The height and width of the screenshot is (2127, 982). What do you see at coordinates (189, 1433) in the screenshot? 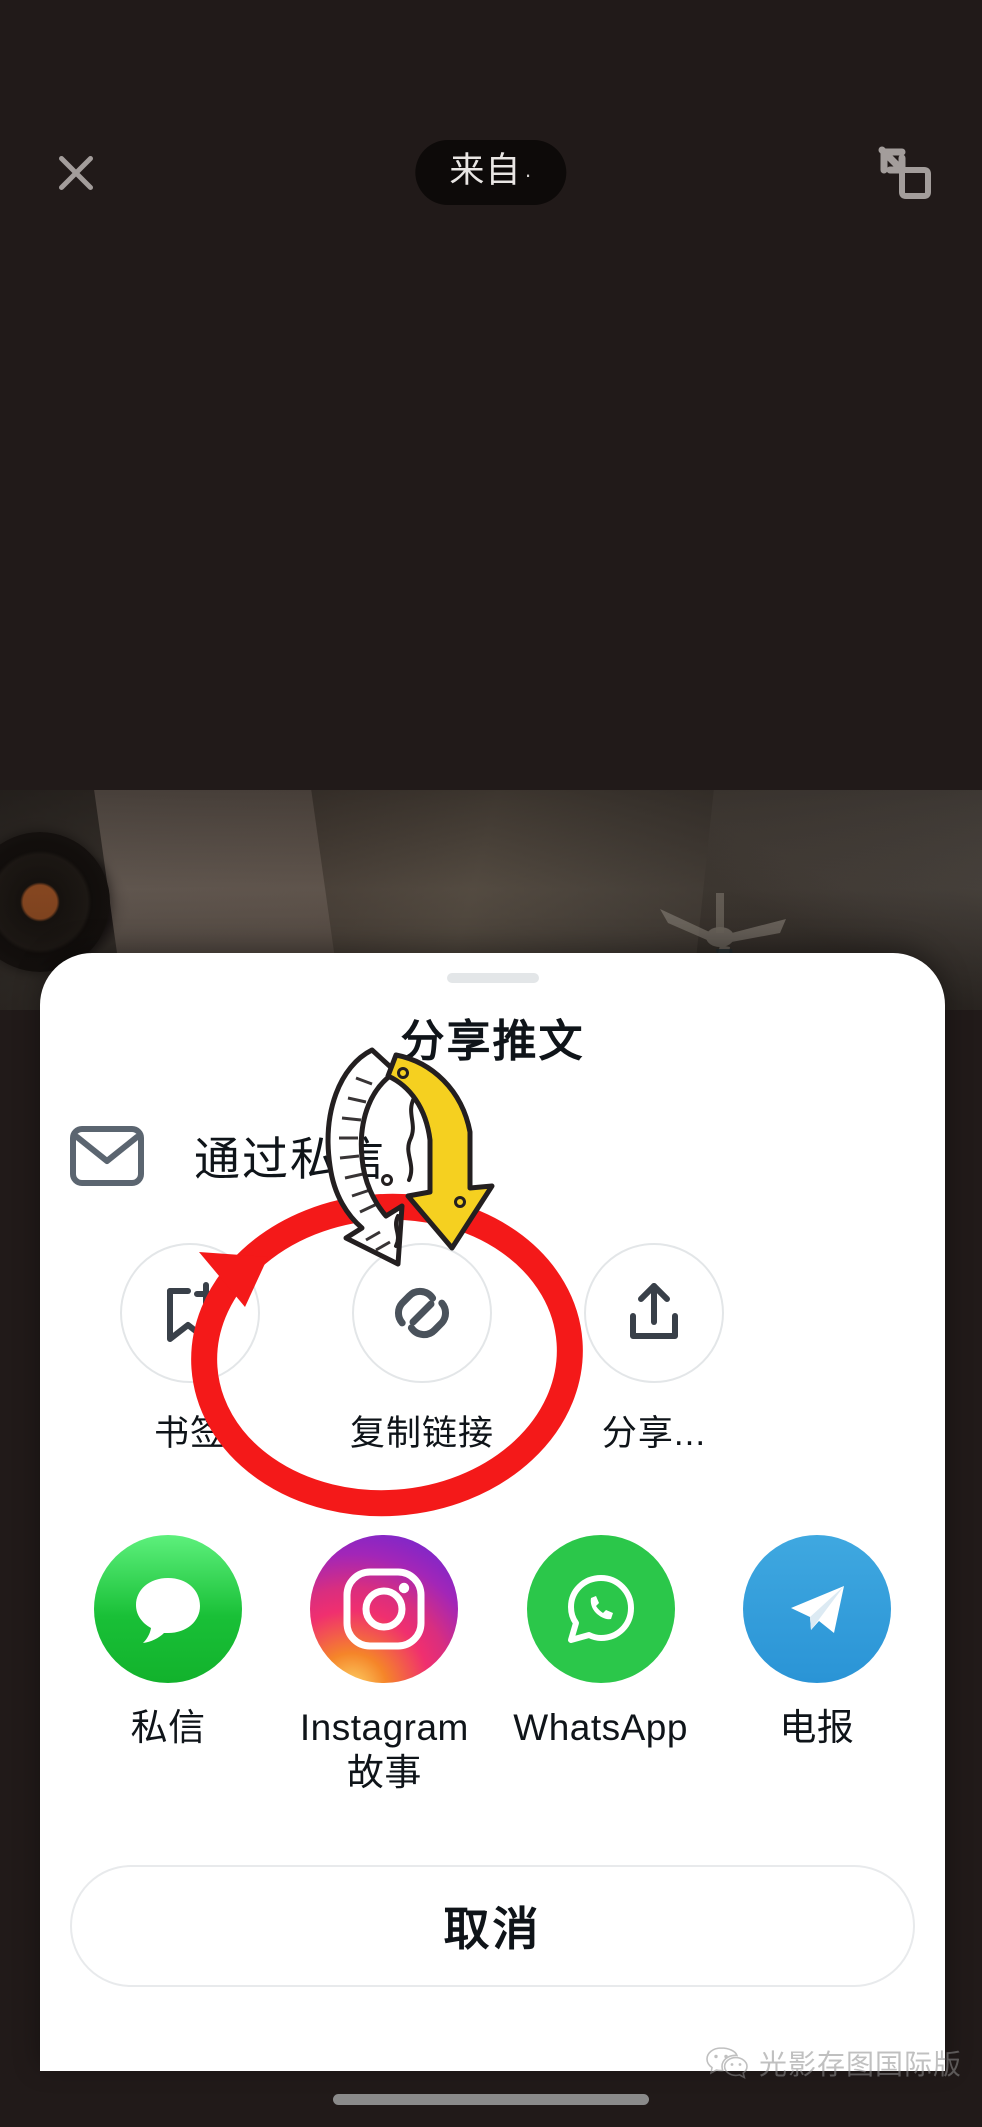
I see `action-label: 书签` at bounding box center [189, 1433].